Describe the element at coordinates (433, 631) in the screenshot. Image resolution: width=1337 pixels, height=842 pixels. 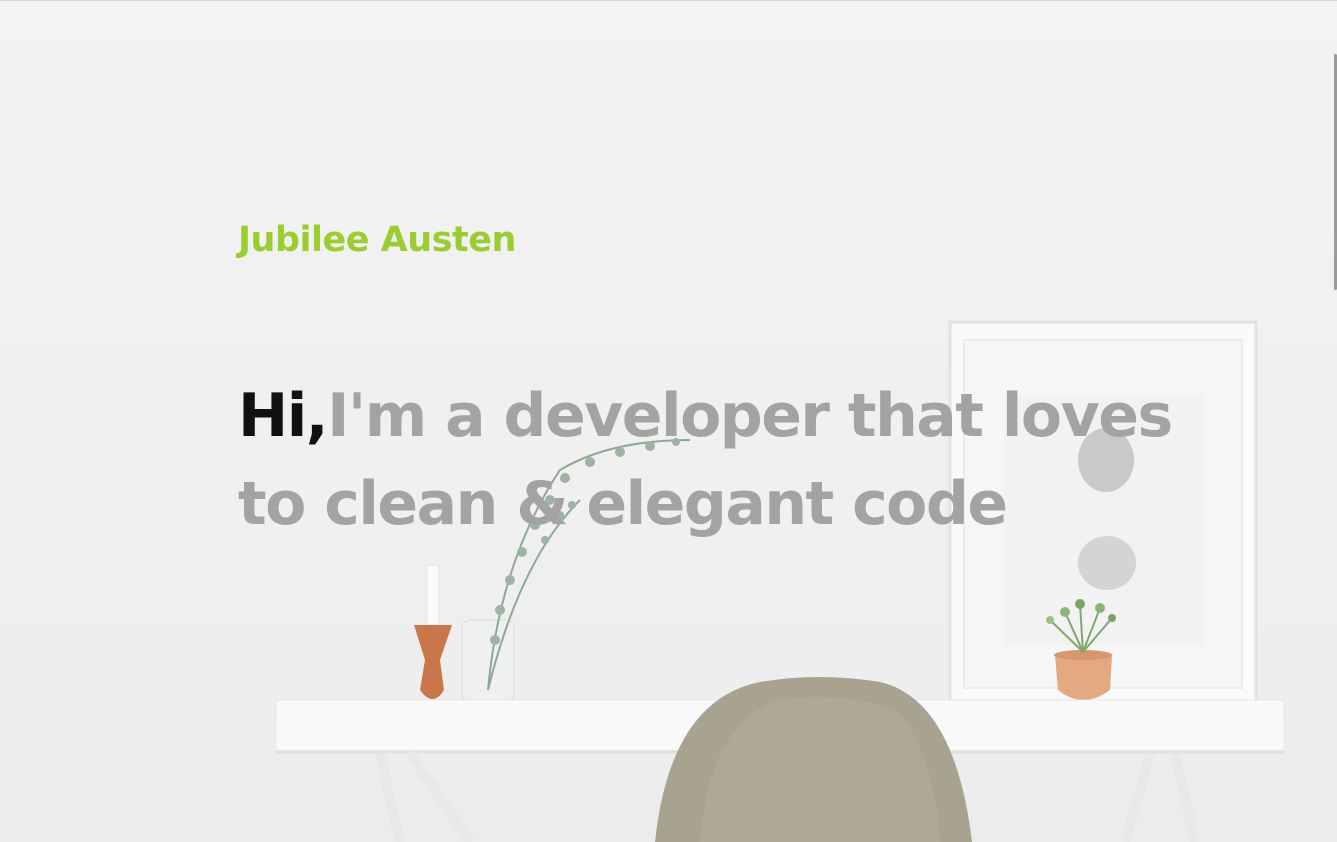
I see `candle-holder` at that location.